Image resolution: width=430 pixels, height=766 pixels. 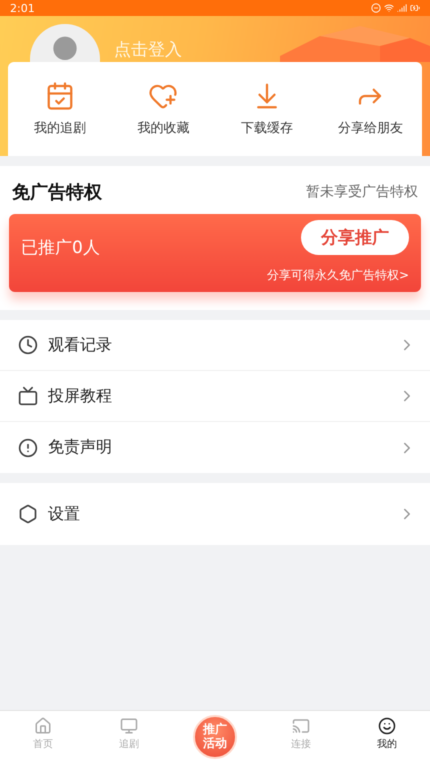 What do you see at coordinates (355, 237) in the screenshot?
I see `share-button: 分享推广` at bounding box center [355, 237].